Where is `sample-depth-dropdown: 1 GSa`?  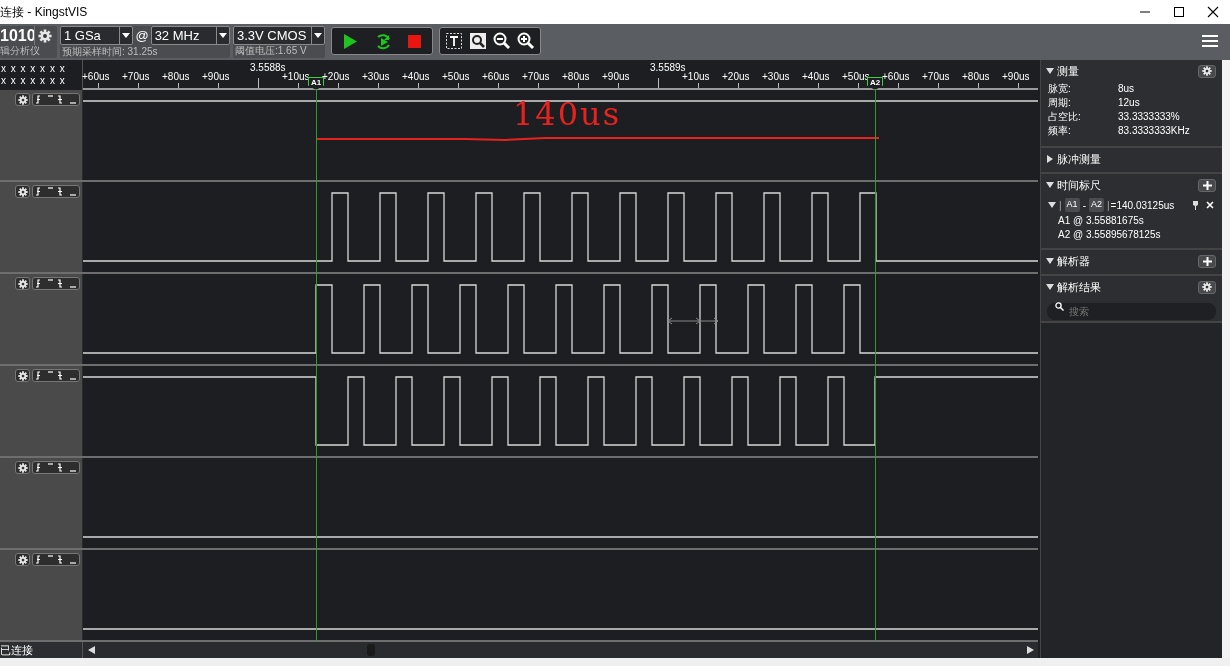 sample-depth-dropdown: 1 GSa is located at coordinates (97, 36).